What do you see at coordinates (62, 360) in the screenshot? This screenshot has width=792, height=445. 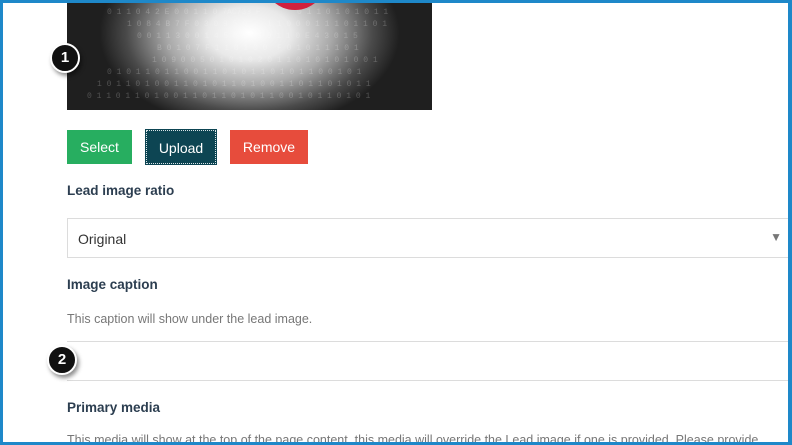 I see `step-marker-2: 2` at bounding box center [62, 360].